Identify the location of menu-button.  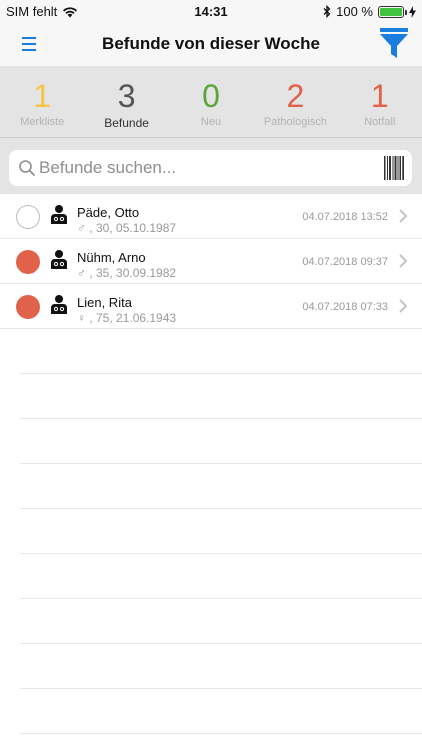
(29, 44).